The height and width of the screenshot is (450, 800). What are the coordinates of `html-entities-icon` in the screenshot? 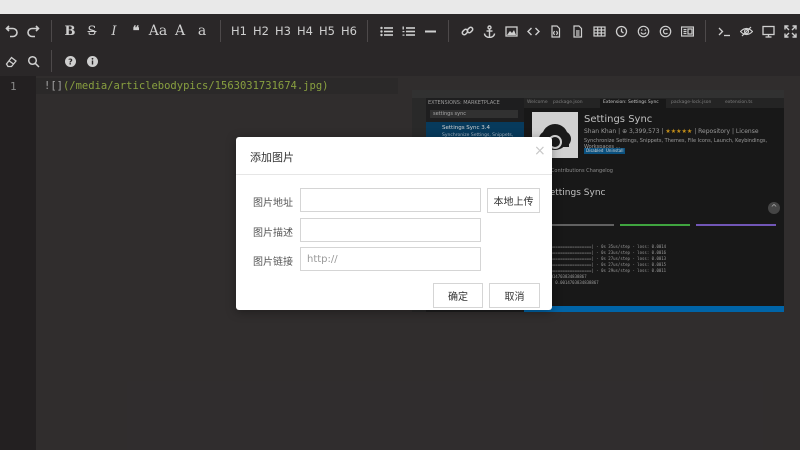 It's located at (665, 31).